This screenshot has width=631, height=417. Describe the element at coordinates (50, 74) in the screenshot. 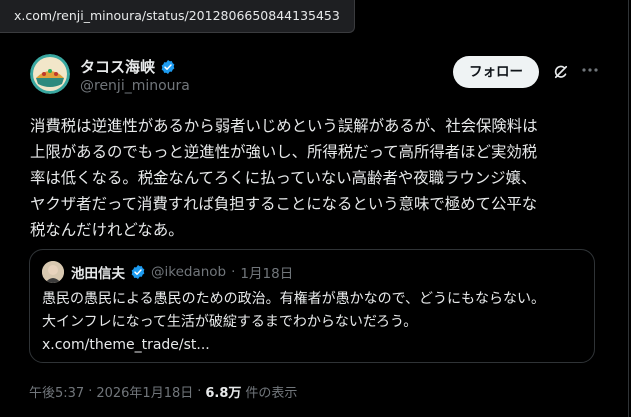

I see `author-avatar` at that location.